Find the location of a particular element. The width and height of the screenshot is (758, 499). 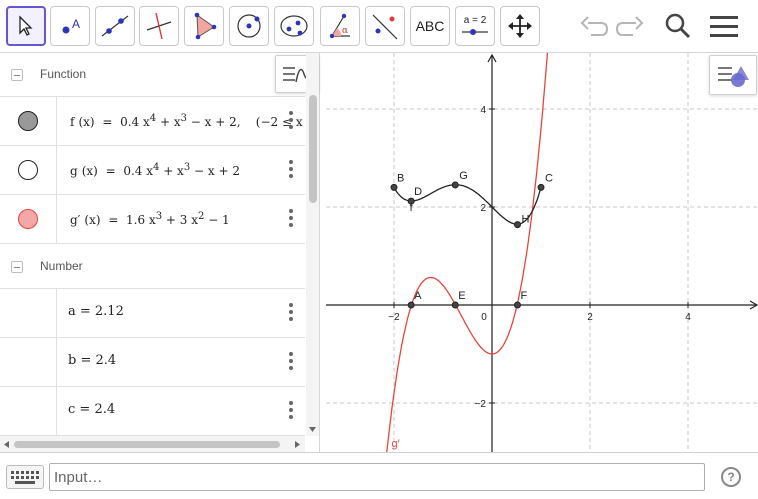

algebra-row-g: g (x) = 0.4 x4 + x3 − x + 2 is located at coordinates (152, 170).